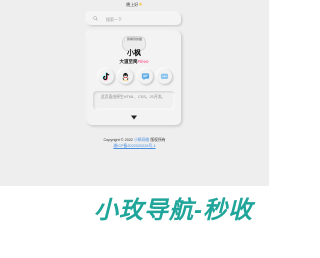 The width and height of the screenshot is (320, 258). I want to click on copyright-prefix: Copyright © 2022, so click(118, 140).